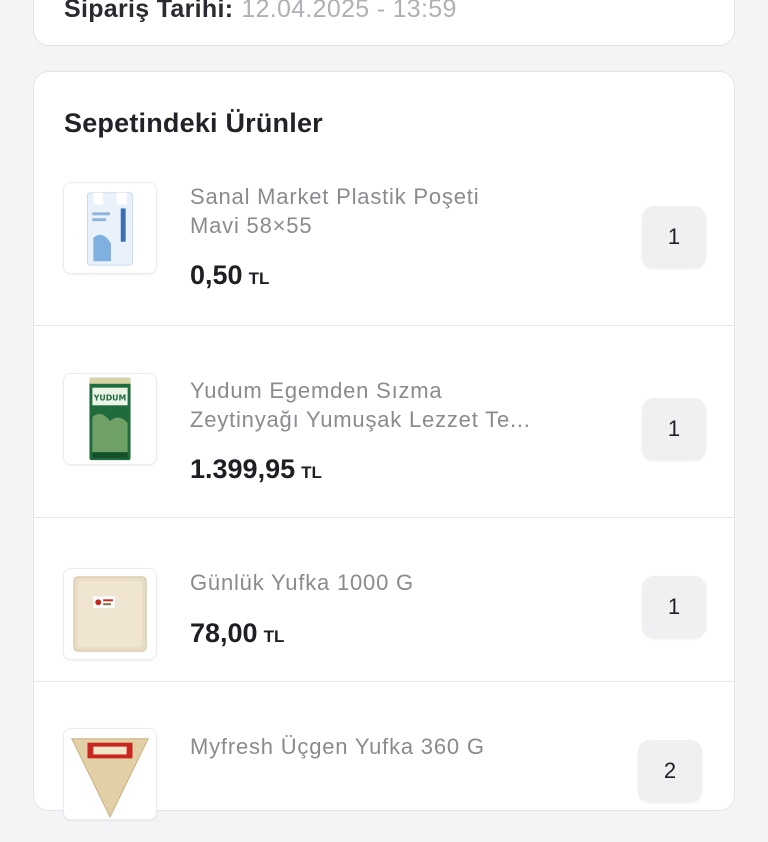 The width and height of the screenshot is (768, 842). Describe the element at coordinates (316, 390) in the screenshot. I see `item-name-line1: Yudum Egemden Sızma` at that location.